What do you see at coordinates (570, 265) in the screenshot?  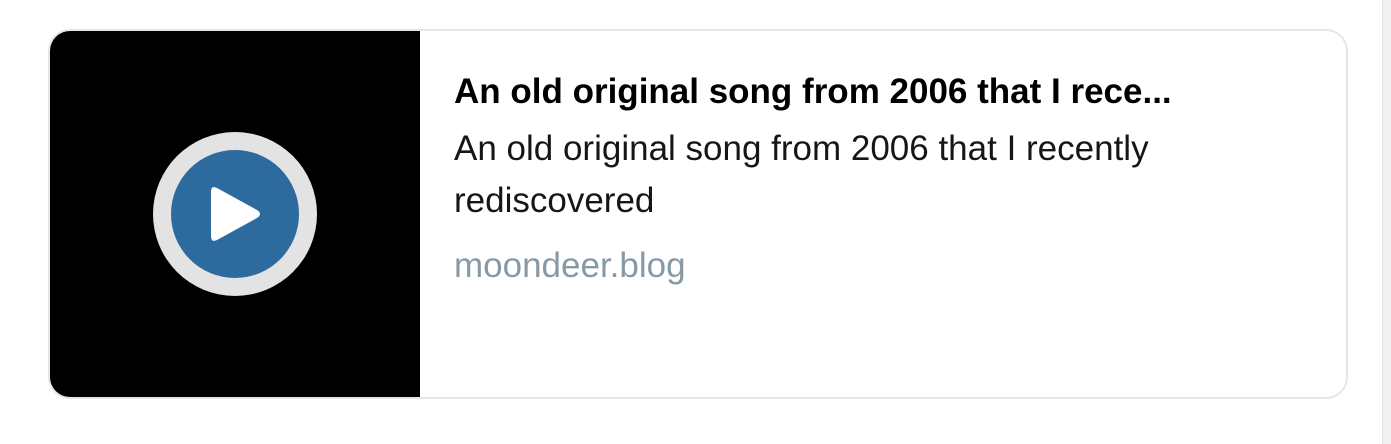 I see `card-domain: moondeer.blog` at bounding box center [570, 265].